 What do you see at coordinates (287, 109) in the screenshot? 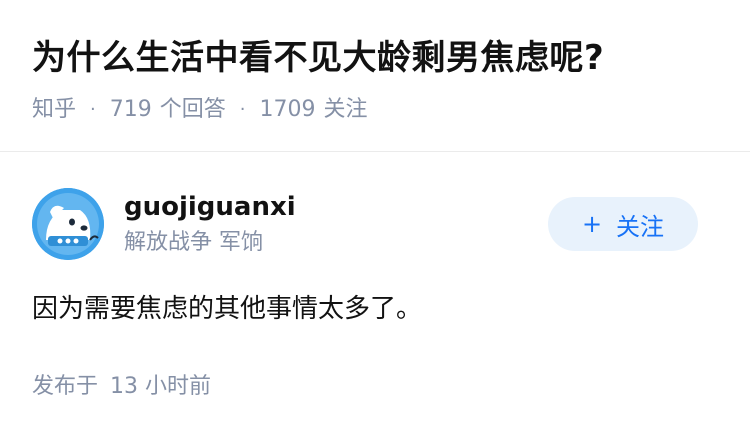
I see `followers-count: 1709` at bounding box center [287, 109].